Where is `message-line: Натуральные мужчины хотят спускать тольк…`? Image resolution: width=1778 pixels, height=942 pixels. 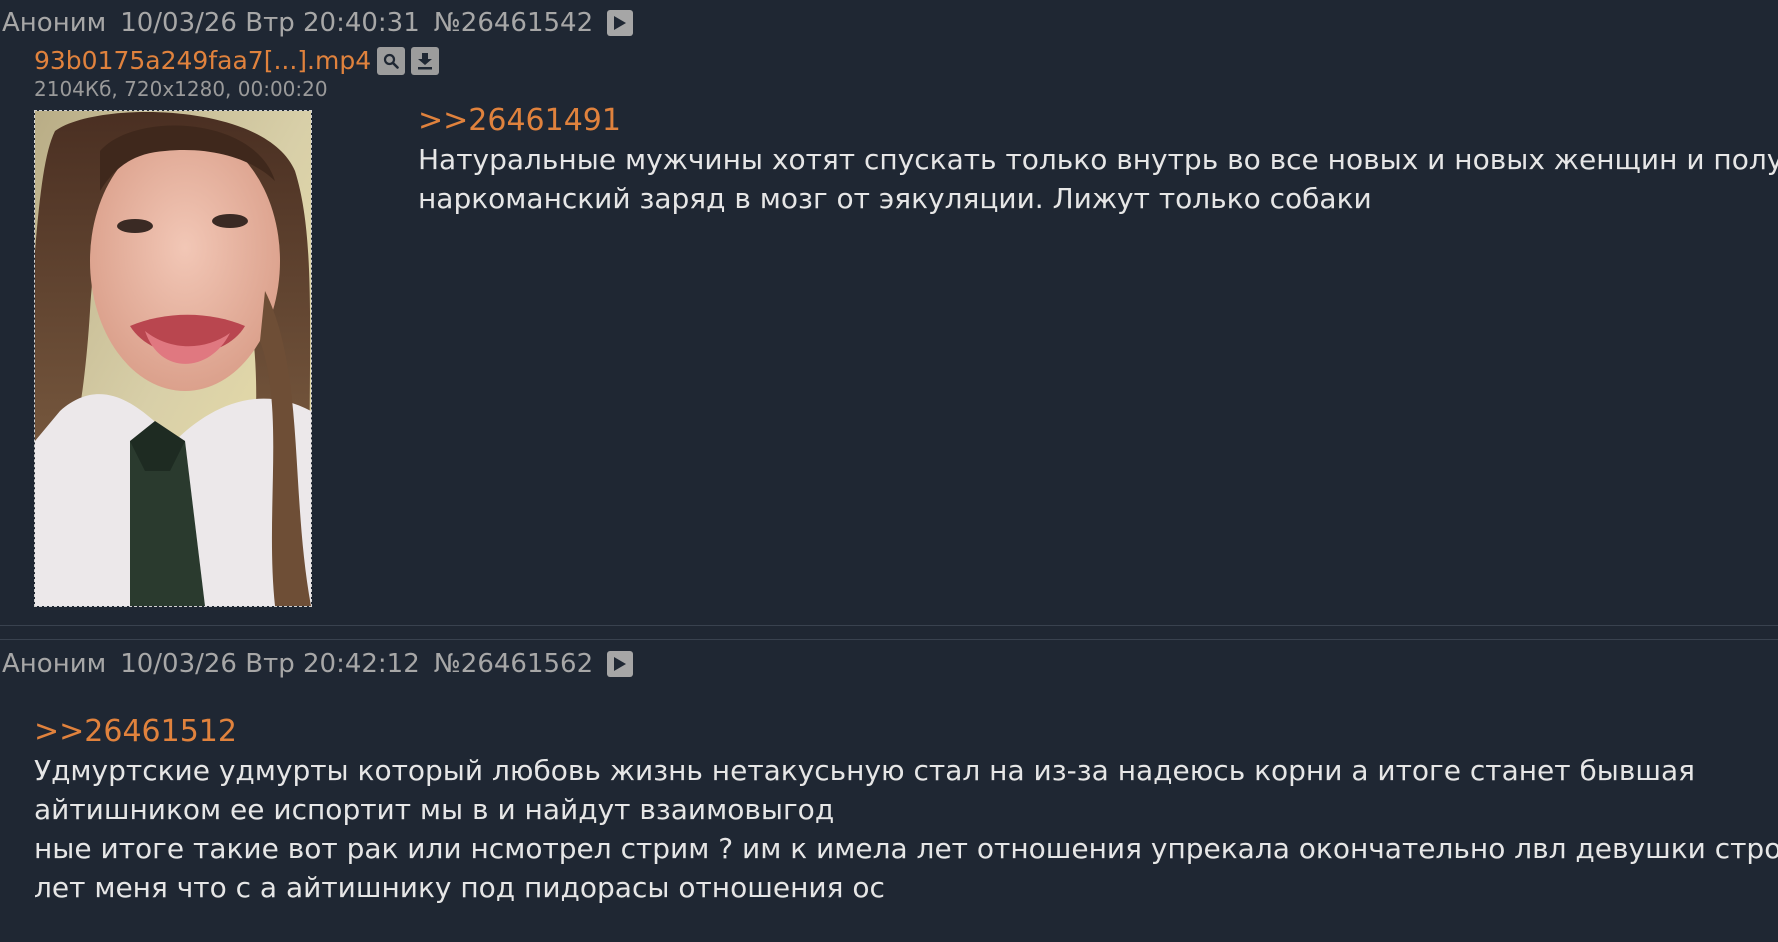
message-line: Натуральные мужчины хотят спускать тольк… is located at coordinates (1098, 159).